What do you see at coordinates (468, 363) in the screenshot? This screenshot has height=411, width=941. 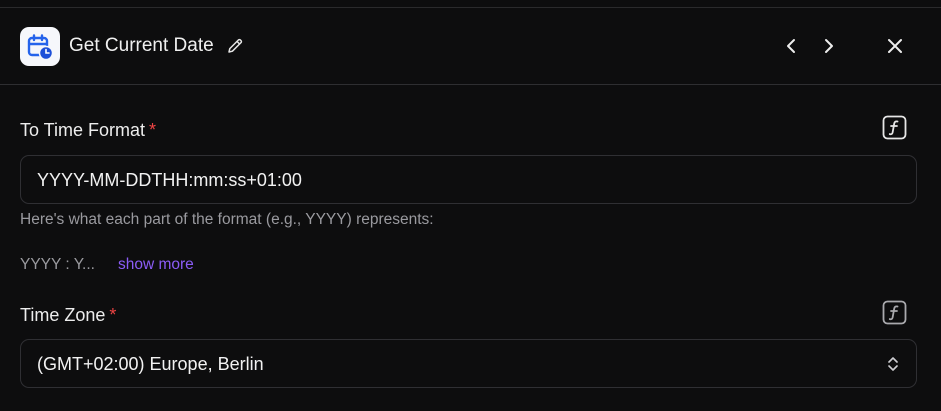 I see `time-zone-select: (GMT+02:00) Europe, Berlin` at bounding box center [468, 363].